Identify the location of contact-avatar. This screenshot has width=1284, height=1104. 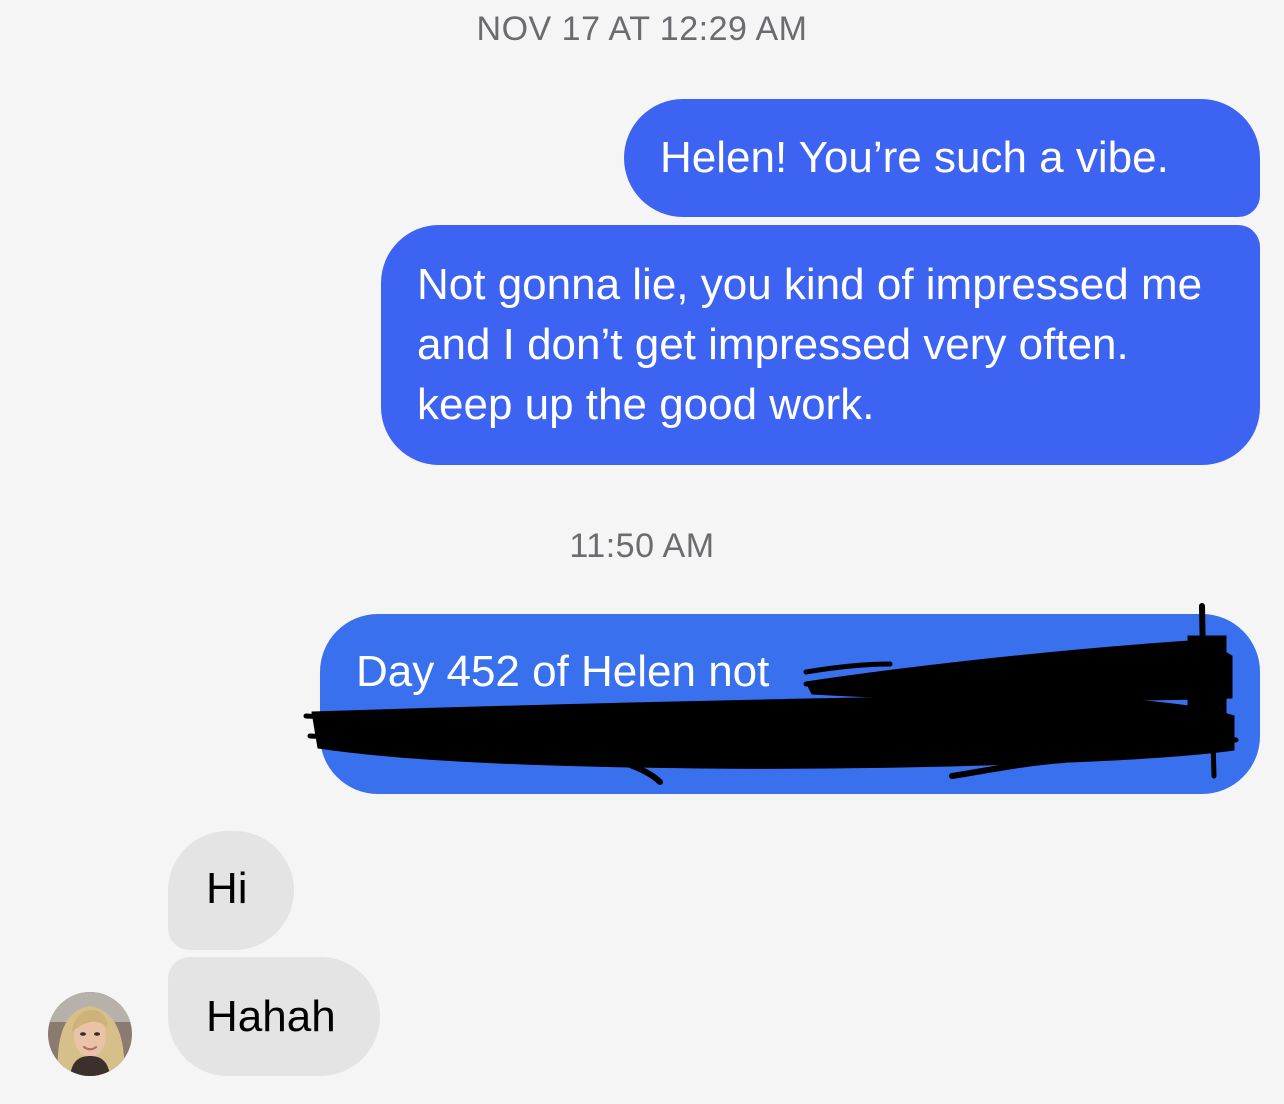
(90, 1034).